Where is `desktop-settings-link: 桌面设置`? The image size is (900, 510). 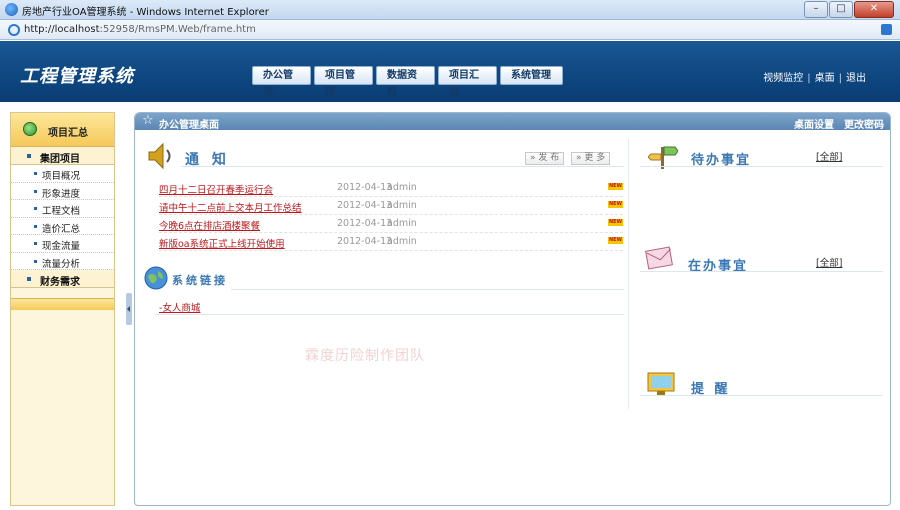 desktop-settings-link: 桌面设置 is located at coordinates (814, 125).